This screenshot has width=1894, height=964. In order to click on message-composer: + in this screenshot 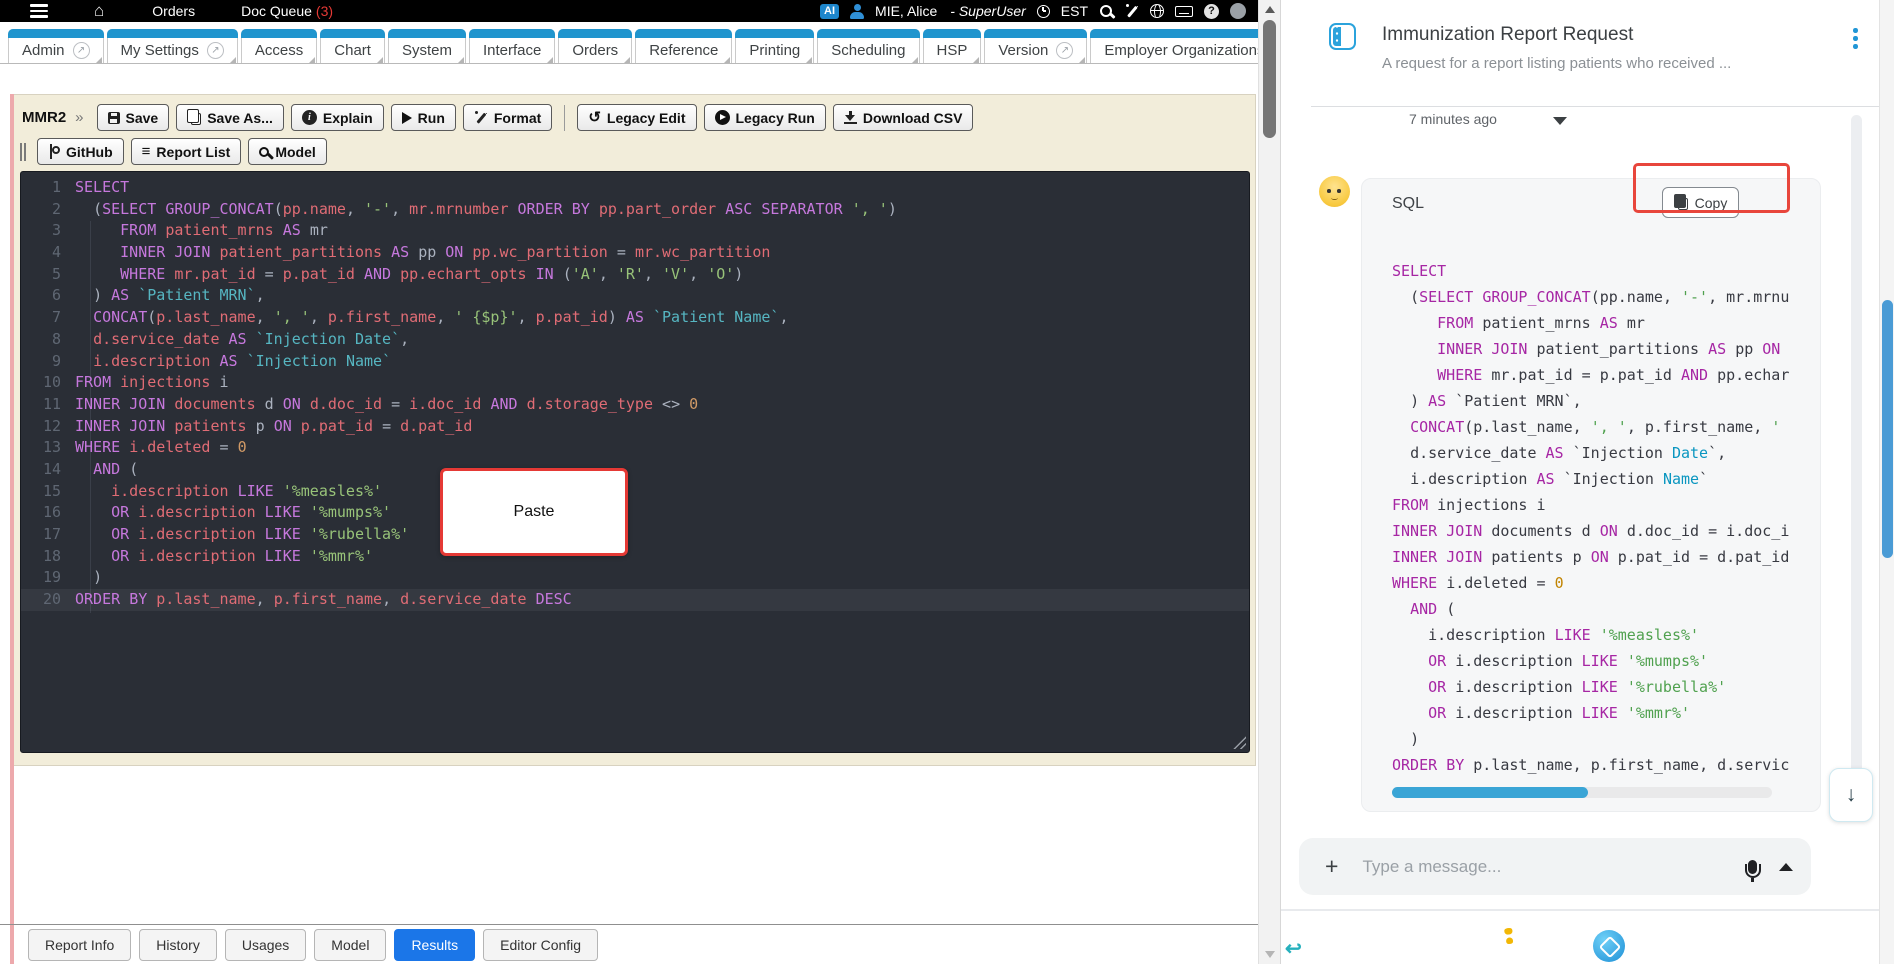, I will do `click(1555, 866)`.